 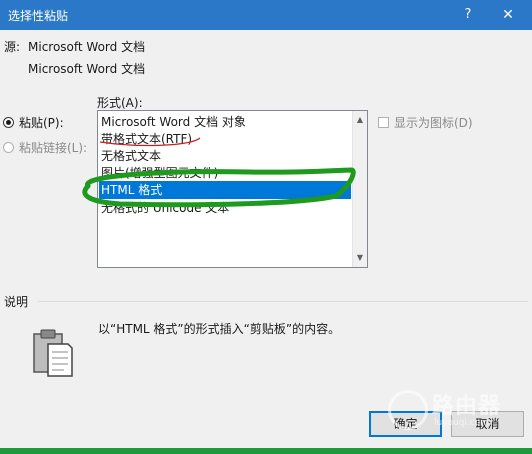 What do you see at coordinates (16, 302) in the screenshot?
I see `description-label: 说明` at bounding box center [16, 302].